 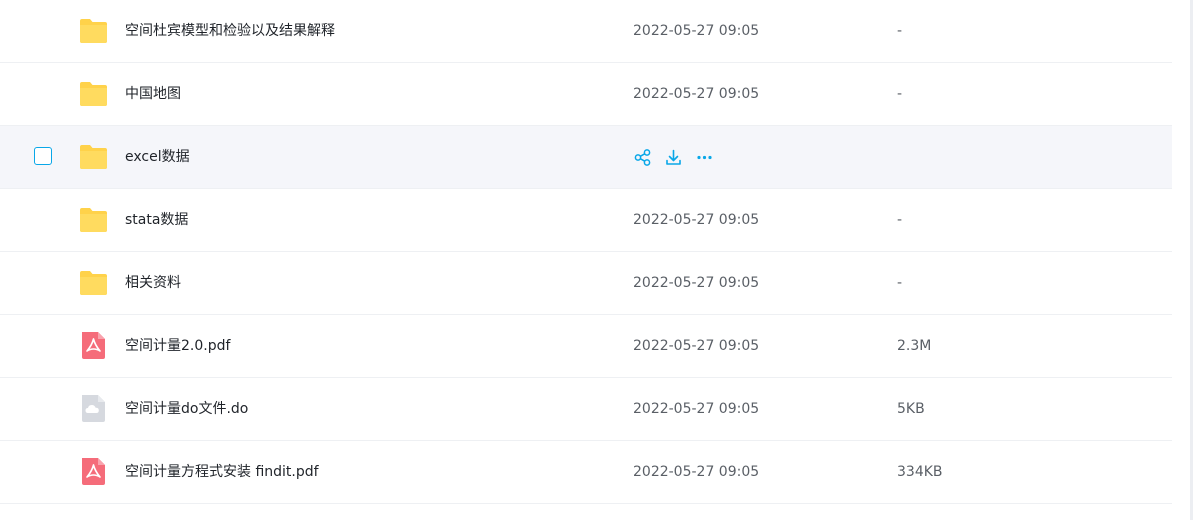 I want to click on file-row: 中国地图 2022-05-27 09:05 -, so click(x=586, y=94).